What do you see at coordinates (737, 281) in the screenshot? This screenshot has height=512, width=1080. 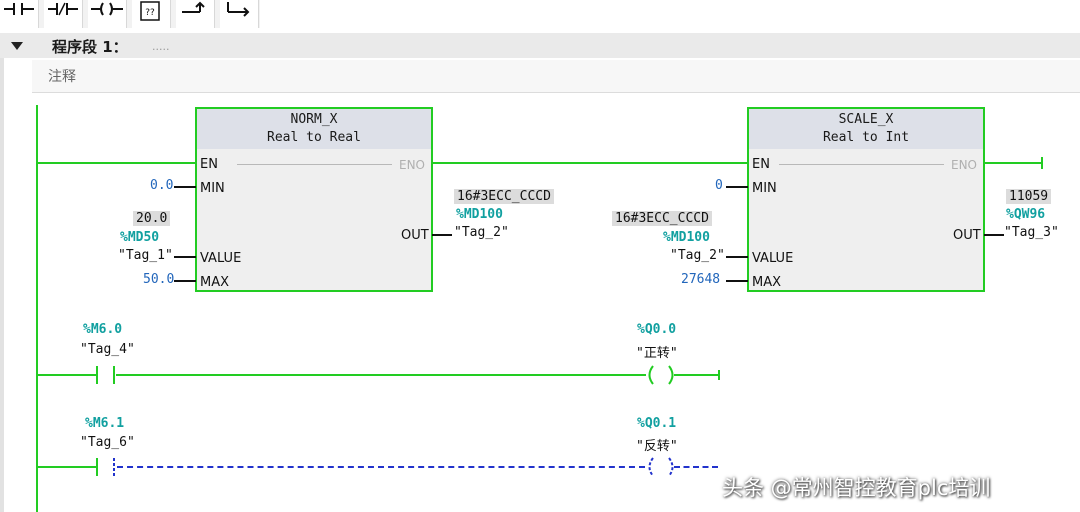 I see `scale-x-max-stub` at bounding box center [737, 281].